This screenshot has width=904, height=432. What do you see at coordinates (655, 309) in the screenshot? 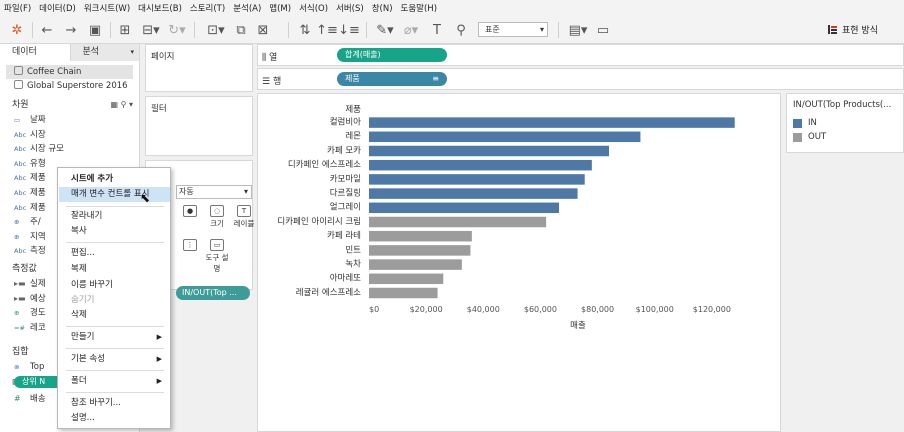
I see `x-tick-label: $100,000` at bounding box center [655, 309].